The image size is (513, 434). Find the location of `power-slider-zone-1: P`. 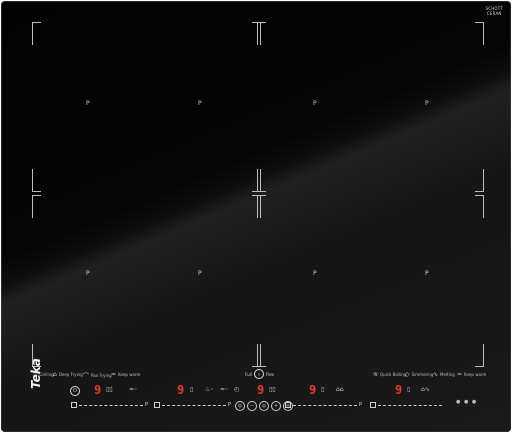

power-slider-zone-1: P is located at coordinates (109, 405).